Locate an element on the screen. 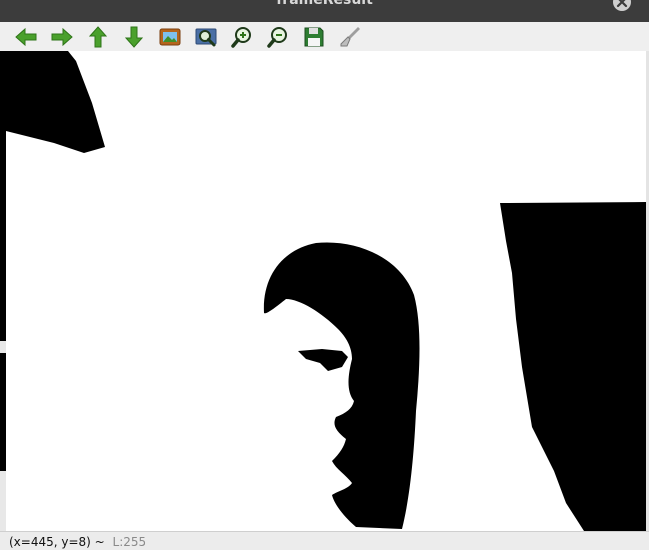 The height and width of the screenshot is (551, 649). zoom-in-button is located at coordinates (242, 37).